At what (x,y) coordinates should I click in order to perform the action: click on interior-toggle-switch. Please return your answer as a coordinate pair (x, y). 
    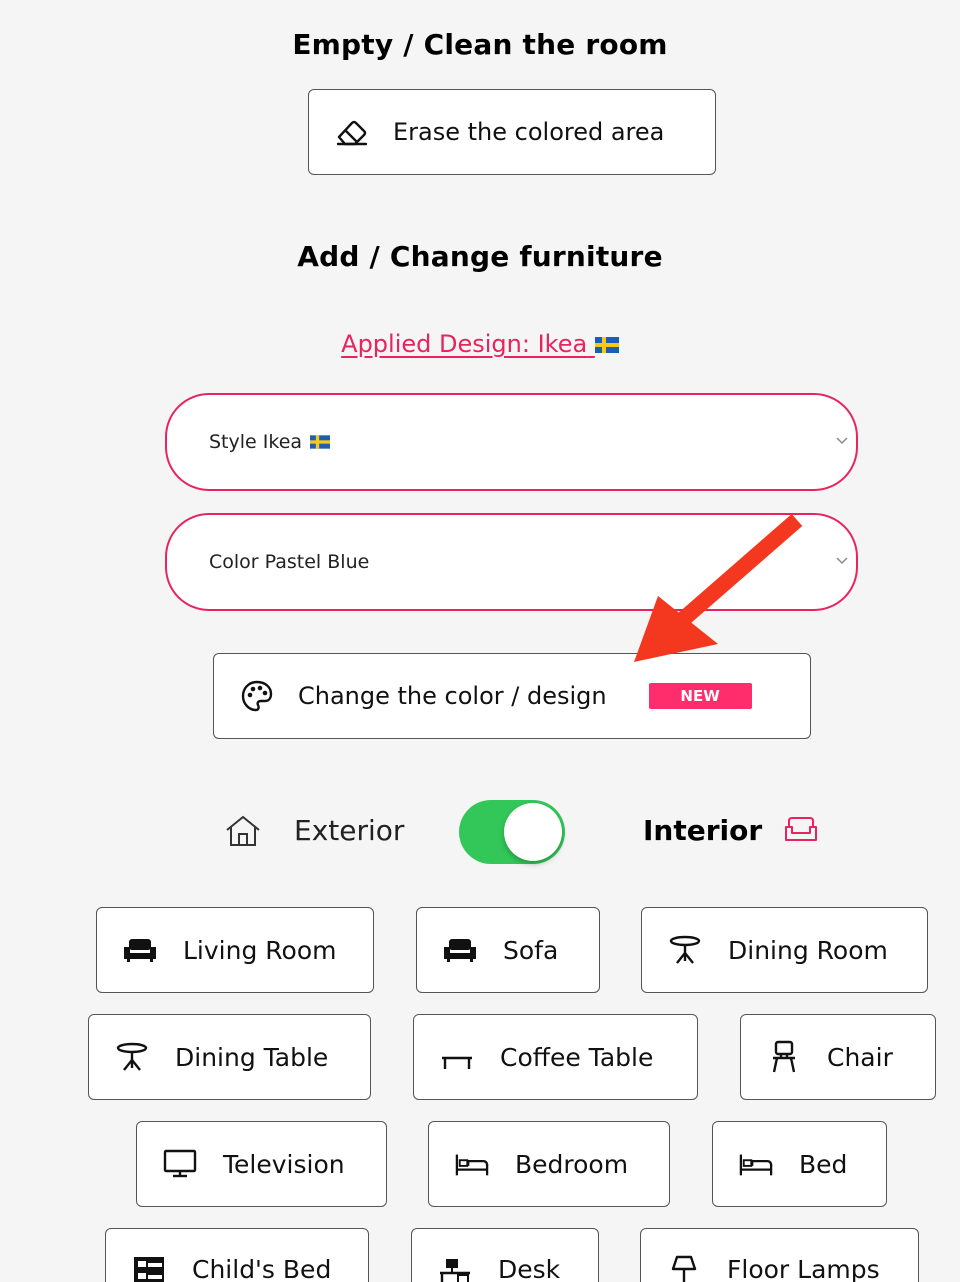
    Looking at the image, I should click on (512, 832).